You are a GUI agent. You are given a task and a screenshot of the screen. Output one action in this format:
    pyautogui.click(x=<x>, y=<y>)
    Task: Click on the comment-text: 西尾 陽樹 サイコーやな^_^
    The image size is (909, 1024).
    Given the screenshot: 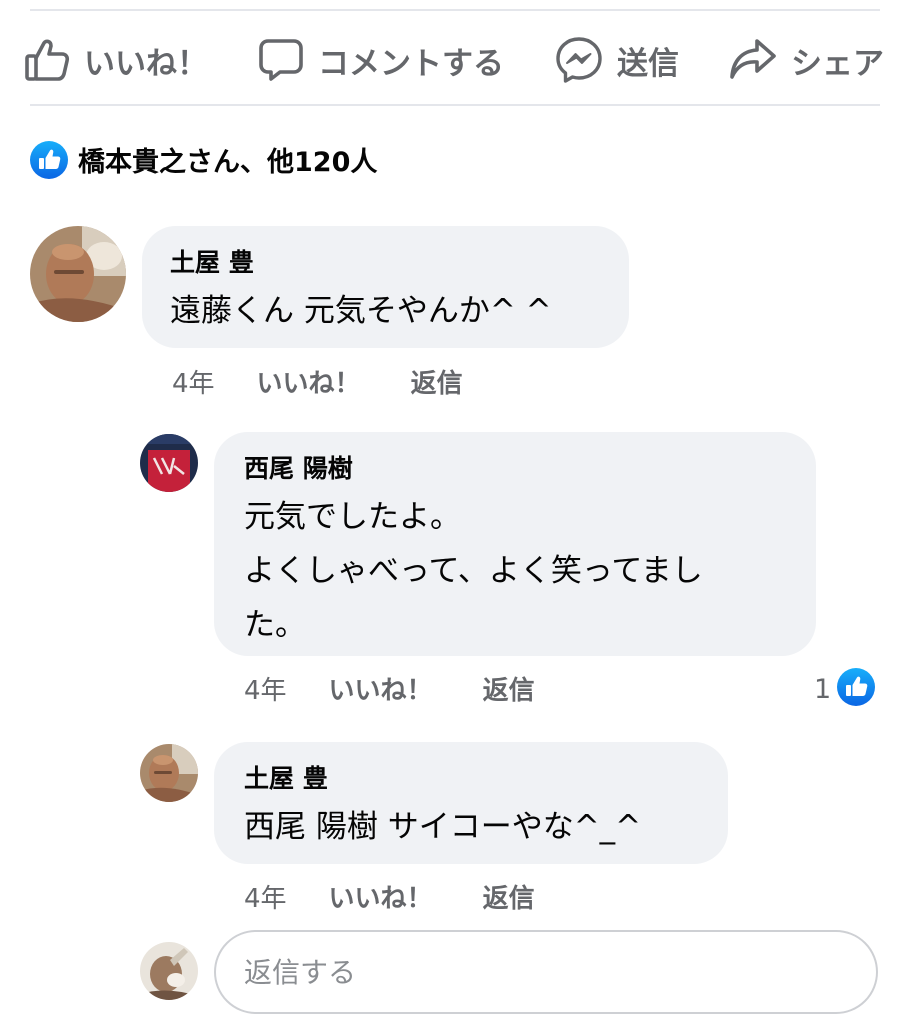 What is the action you would take?
    pyautogui.click(x=471, y=827)
    